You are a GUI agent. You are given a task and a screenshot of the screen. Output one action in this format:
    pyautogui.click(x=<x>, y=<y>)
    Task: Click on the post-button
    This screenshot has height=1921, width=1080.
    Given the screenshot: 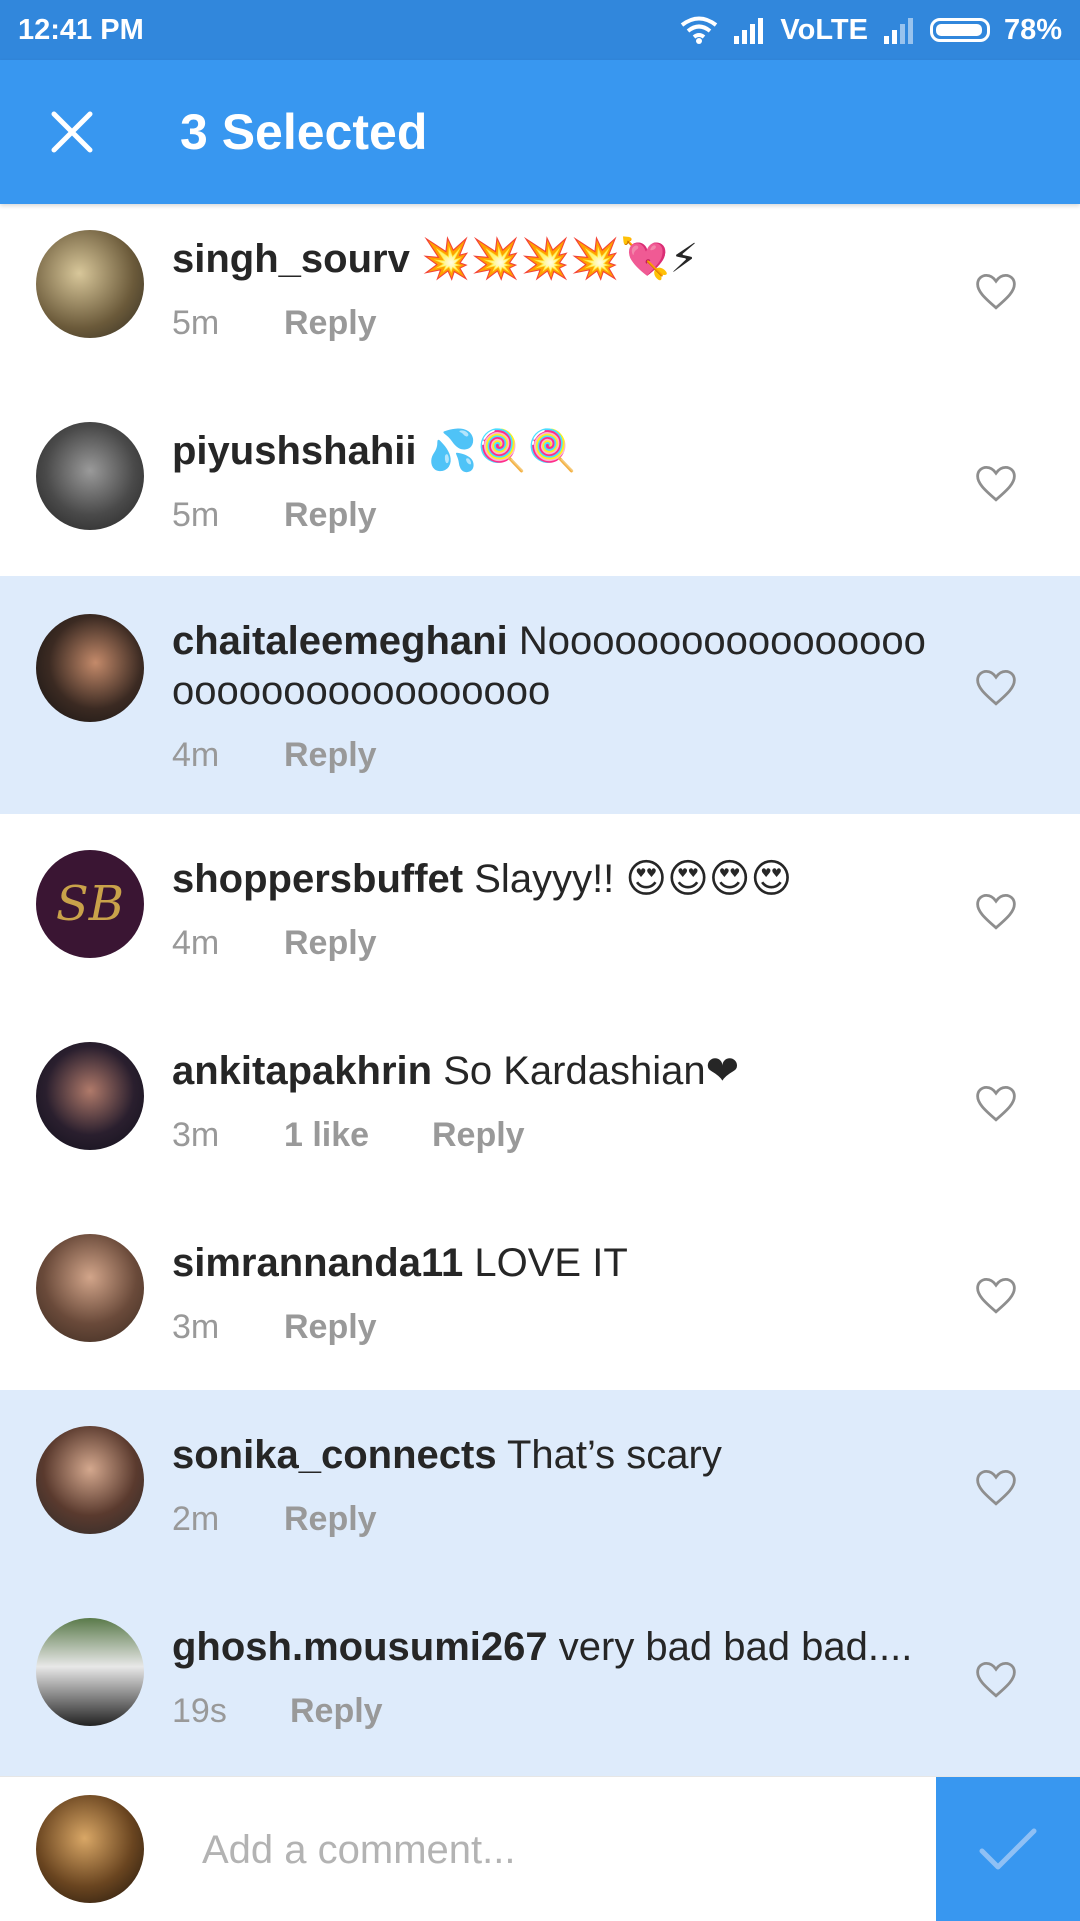 What is the action you would take?
    pyautogui.click(x=1008, y=1849)
    